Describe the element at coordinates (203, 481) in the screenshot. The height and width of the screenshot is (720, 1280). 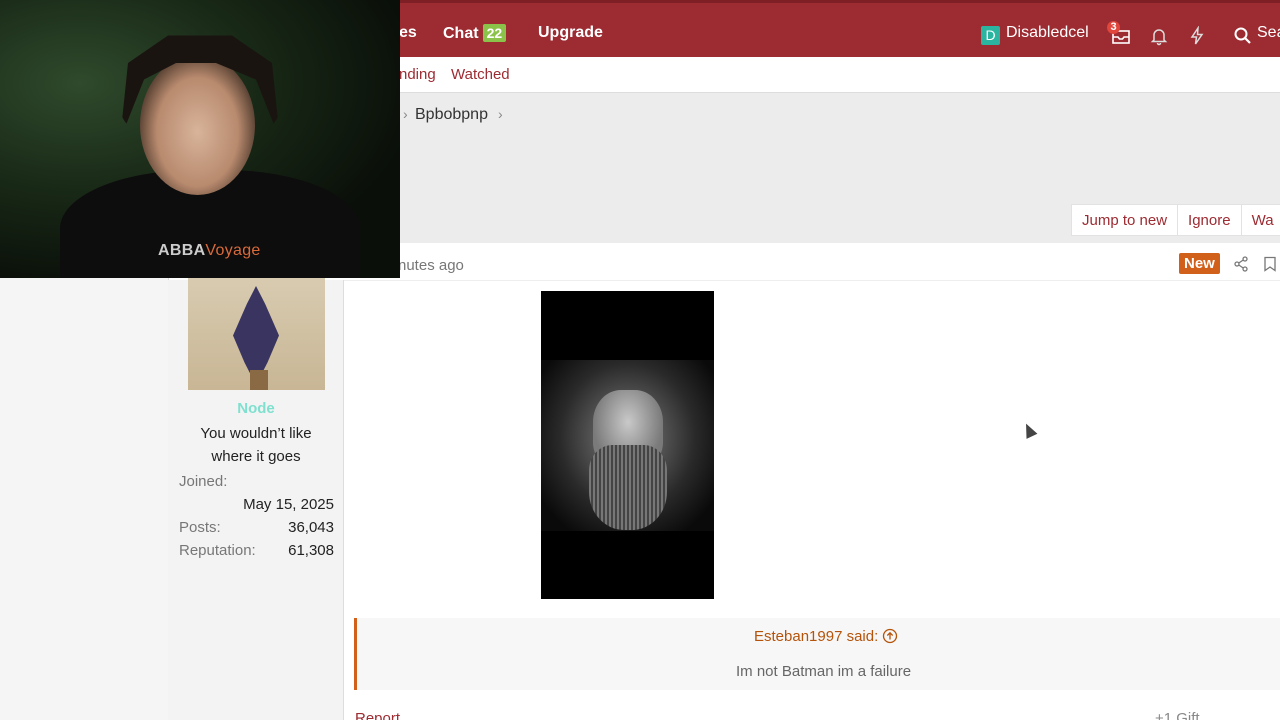
I see `joined-label: Joined:` at that location.